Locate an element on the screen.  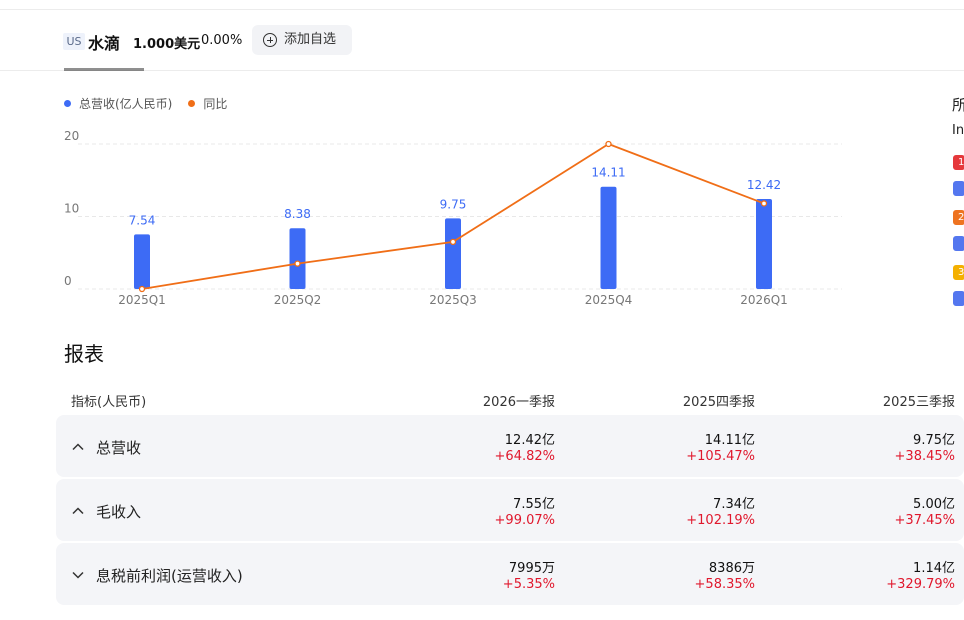
header-period-1: 2026一季报 is located at coordinates (519, 400).